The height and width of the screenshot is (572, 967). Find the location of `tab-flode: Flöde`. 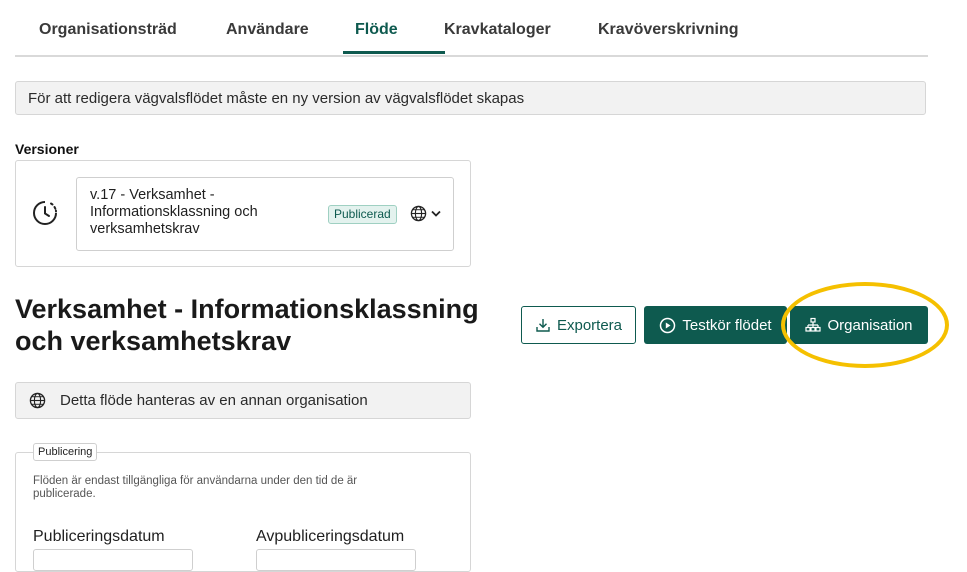

tab-flode: Flöde is located at coordinates (376, 30).